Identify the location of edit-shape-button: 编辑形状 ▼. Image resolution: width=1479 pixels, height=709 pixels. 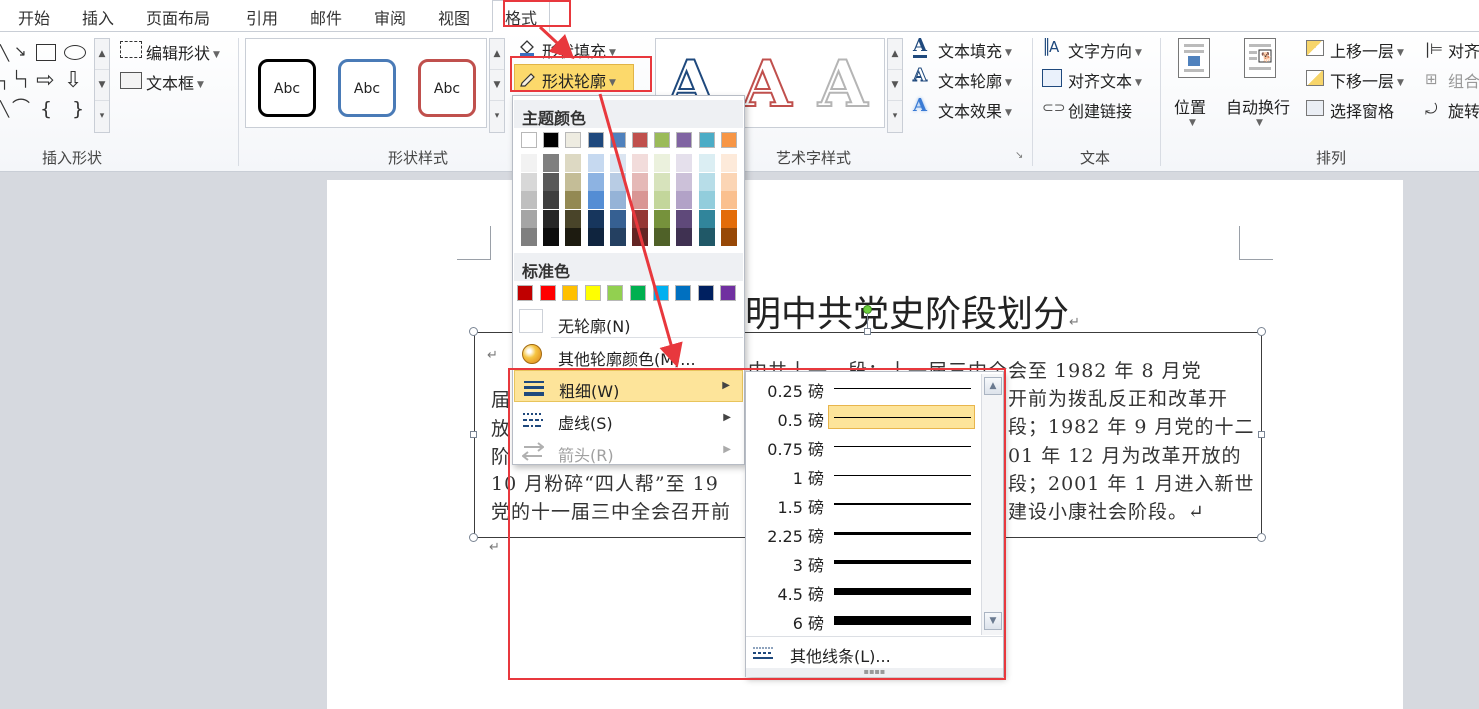
(183, 52).